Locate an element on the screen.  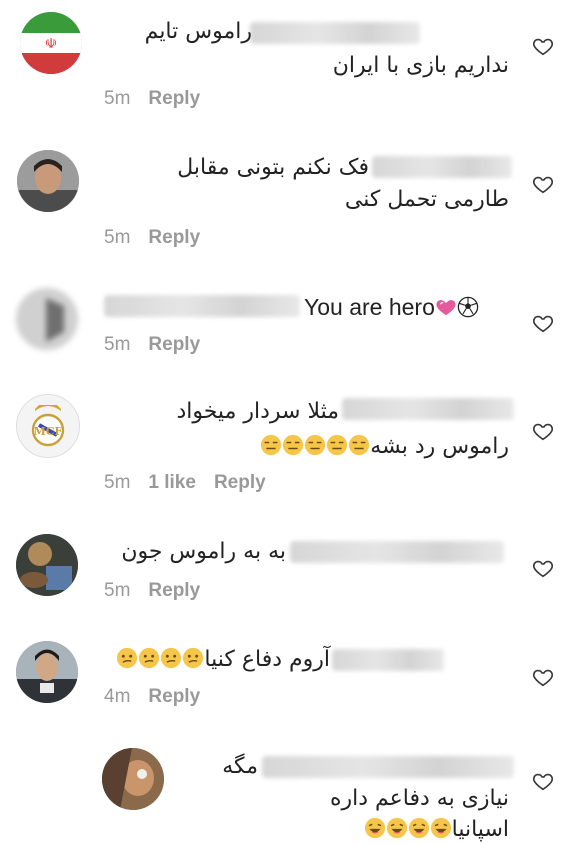
comment-text: فک نکنم بتونی مقابل is located at coordinates (273, 167).